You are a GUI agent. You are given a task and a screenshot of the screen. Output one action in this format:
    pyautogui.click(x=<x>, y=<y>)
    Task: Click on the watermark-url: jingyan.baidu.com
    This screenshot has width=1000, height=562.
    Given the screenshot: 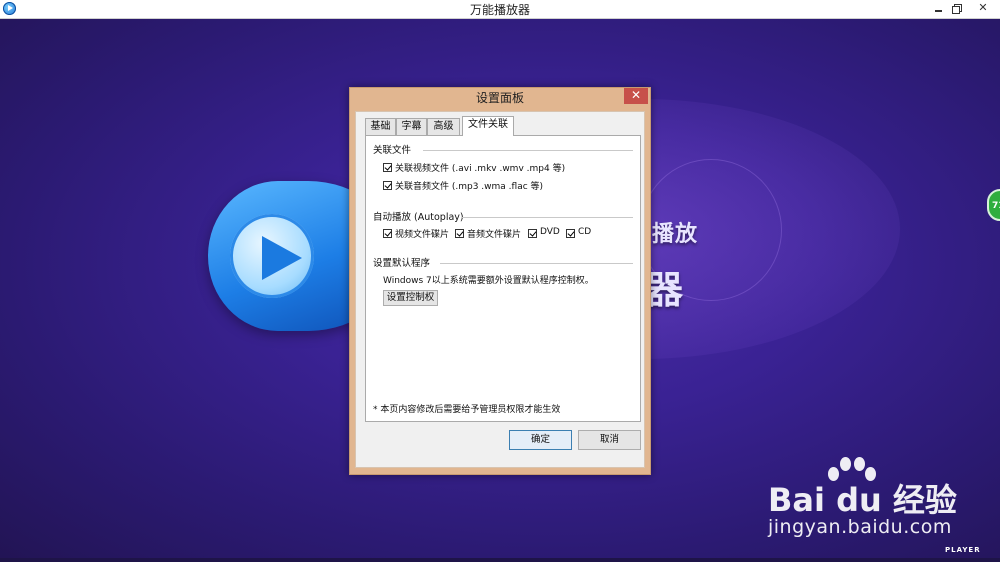 What is the action you would take?
    pyautogui.click(x=860, y=527)
    